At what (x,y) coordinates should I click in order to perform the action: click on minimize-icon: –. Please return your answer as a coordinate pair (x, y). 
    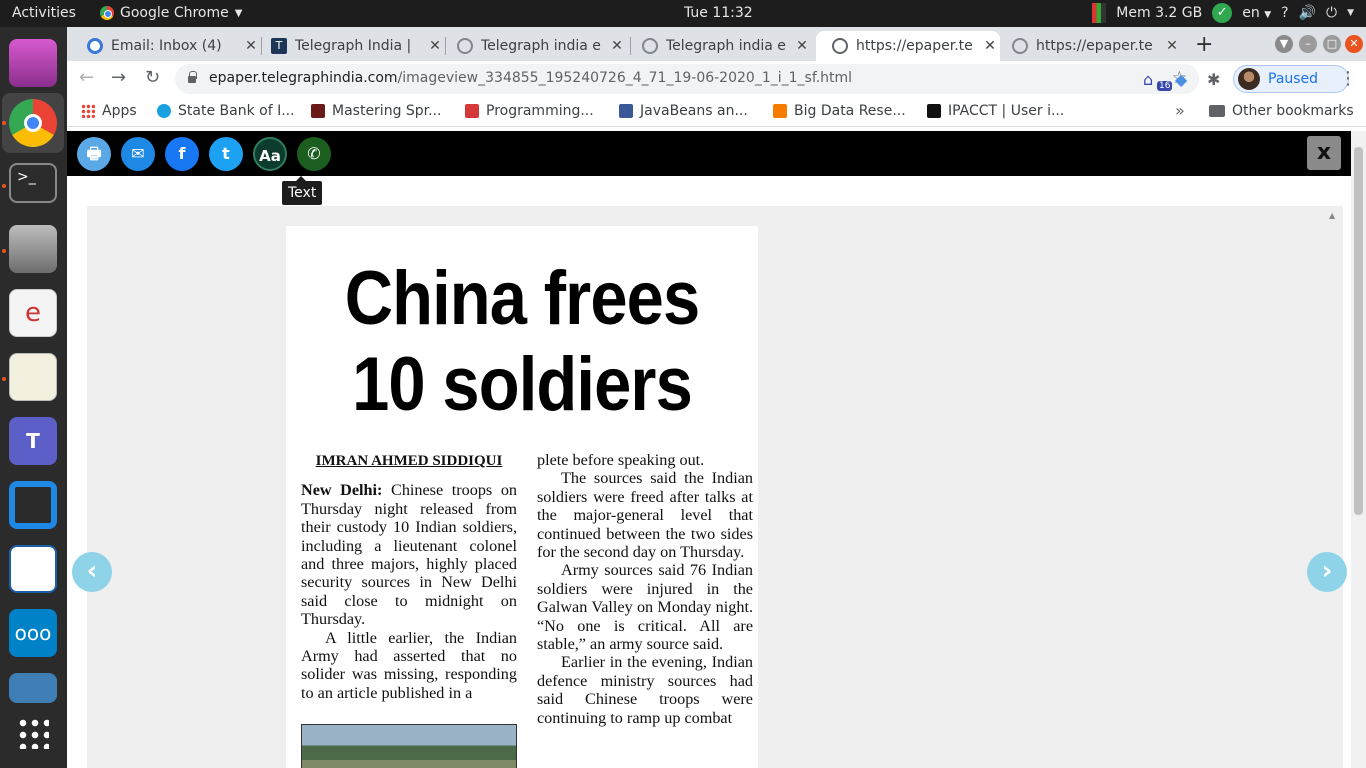
    Looking at the image, I should click on (1308, 44).